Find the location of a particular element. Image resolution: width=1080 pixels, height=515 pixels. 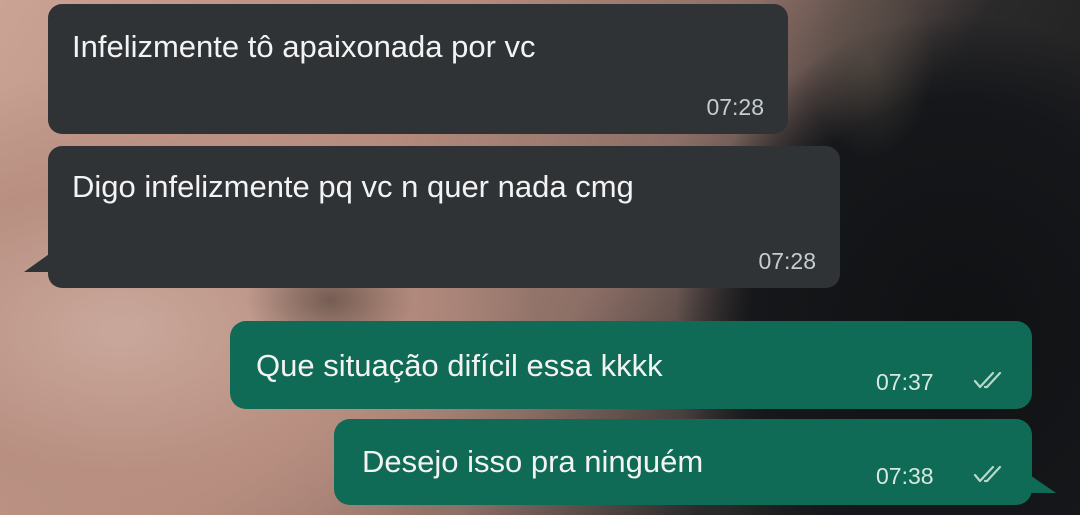

incoming-bubble-tail is located at coordinates (38, 262).